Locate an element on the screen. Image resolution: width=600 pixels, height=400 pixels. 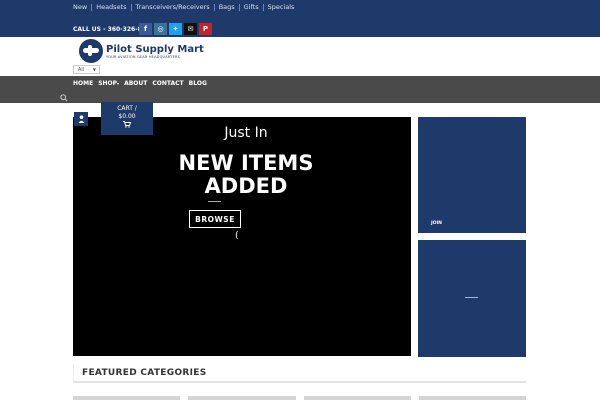
topnav-item-new: New is located at coordinates (82, 7).